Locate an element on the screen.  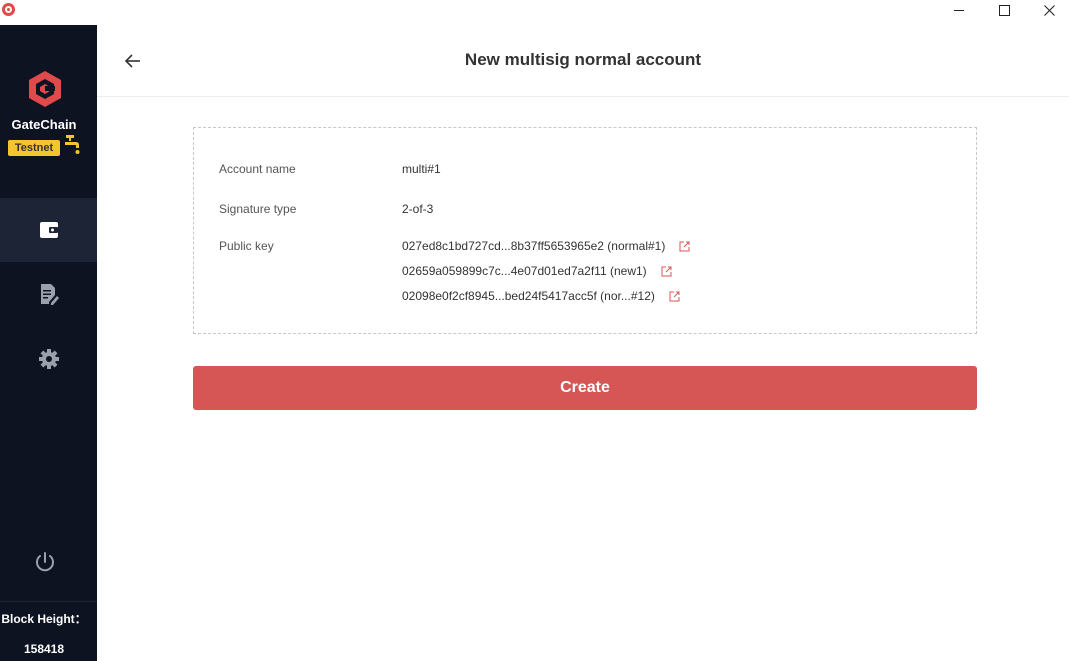
sidebar: GateChain Testnet Block Height： 158418 is located at coordinates (48, 343).